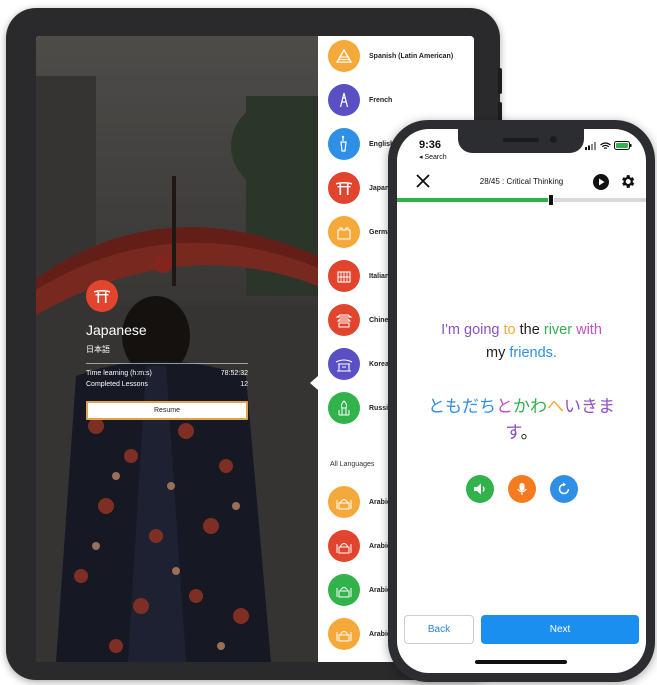  I want to click on language-item-chinese: Chinese, so click(362, 320).